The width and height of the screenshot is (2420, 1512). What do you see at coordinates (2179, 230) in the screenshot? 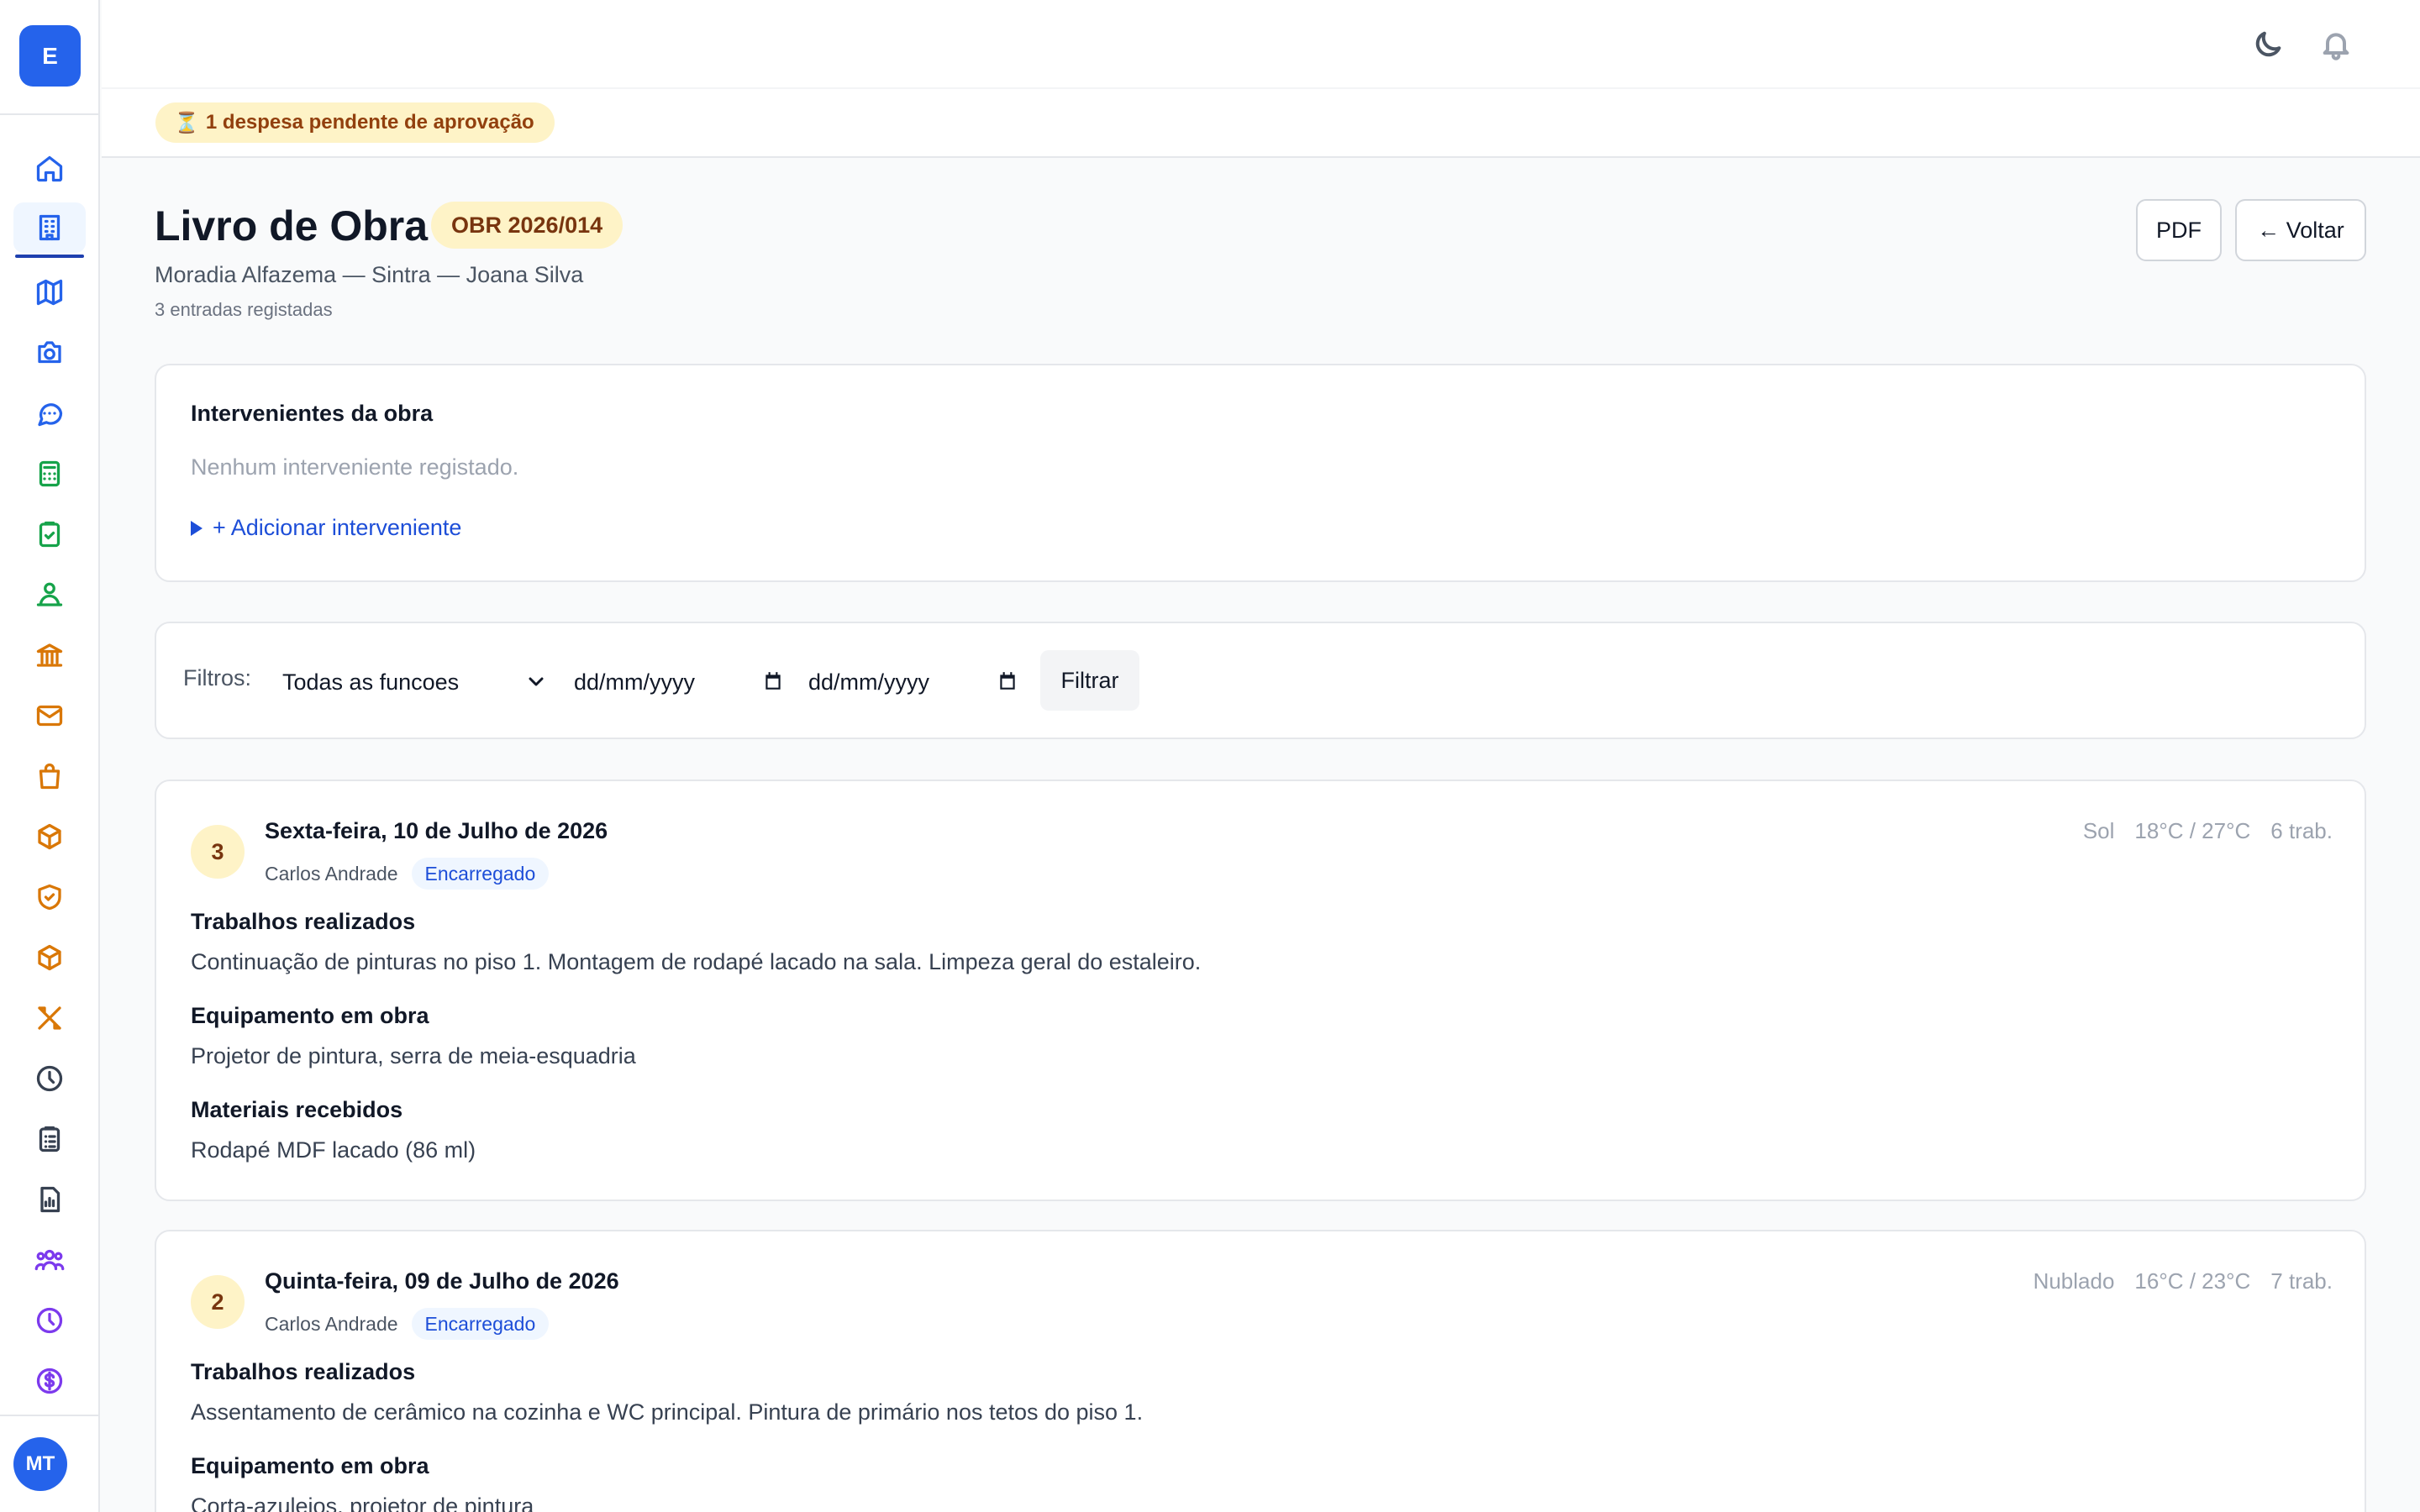
I see `pdf-button: PDF` at bounding box center [2179, 230].